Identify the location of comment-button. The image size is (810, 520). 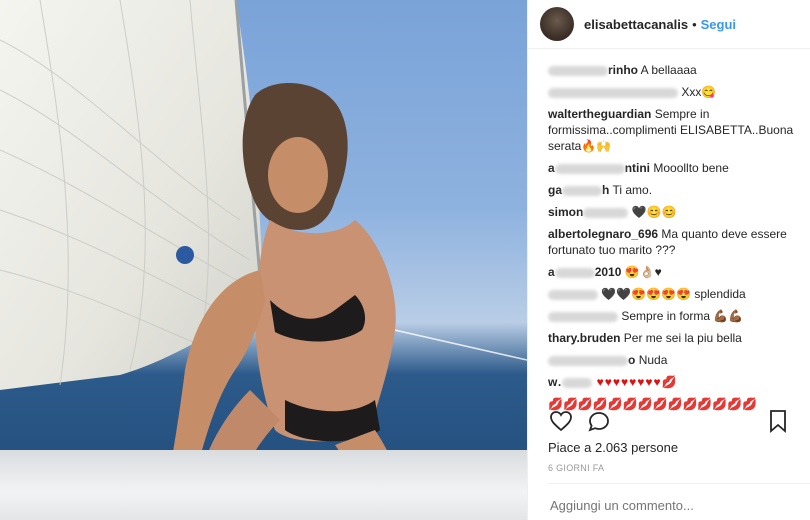
(599, 421).